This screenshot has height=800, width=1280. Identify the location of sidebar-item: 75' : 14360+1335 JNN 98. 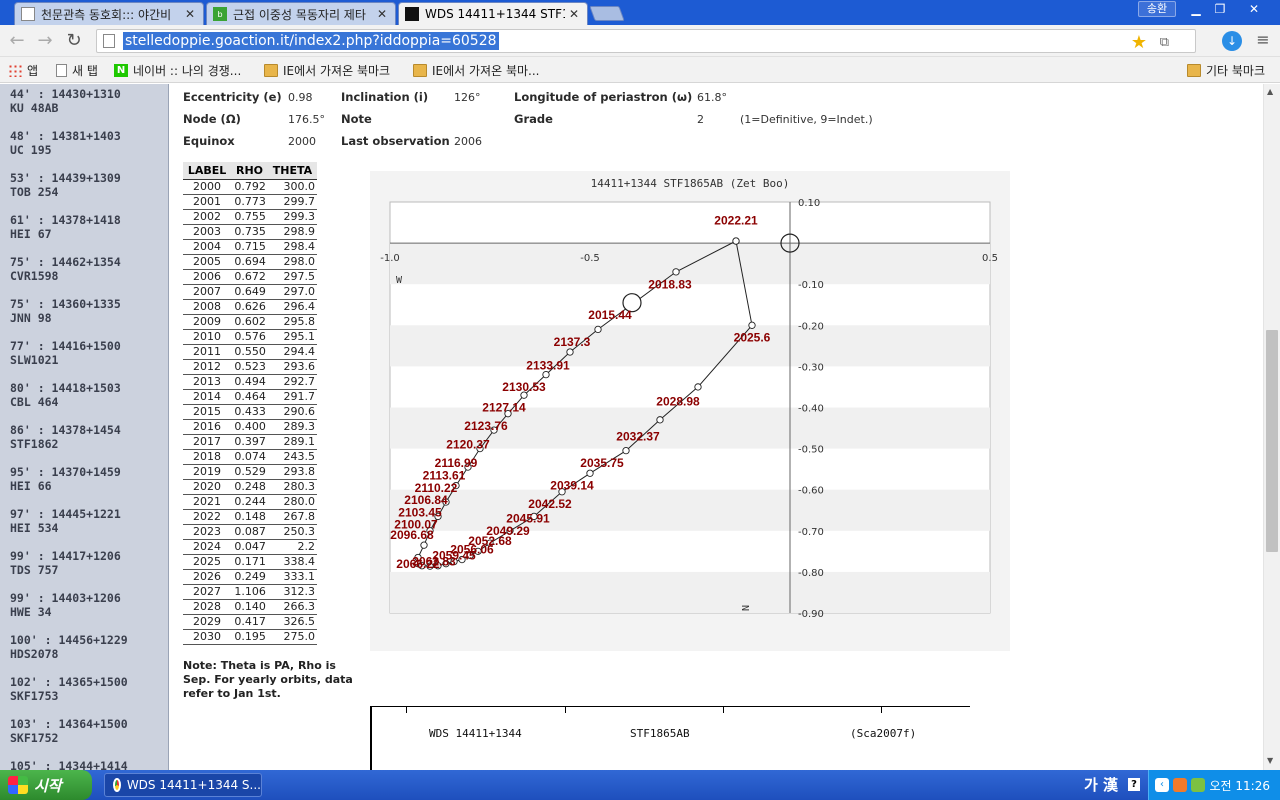
(65, 311).